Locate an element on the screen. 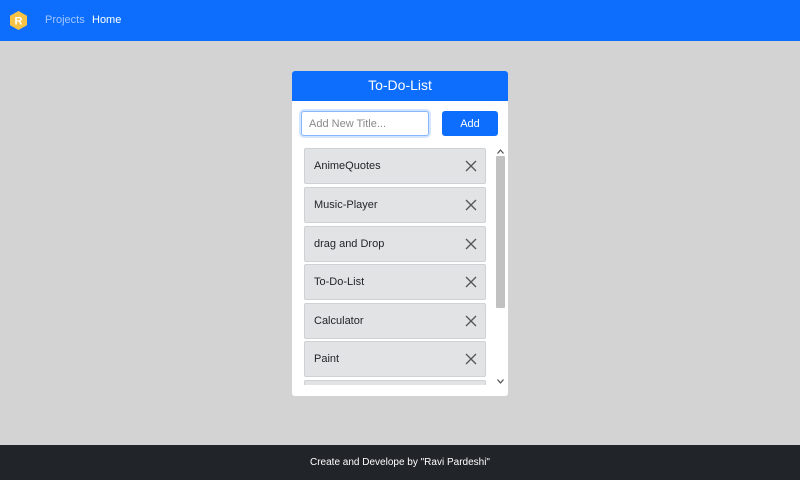 This screenshot has height=480, width=800. list-item: Music-Player is located at coordinates (395, 205).